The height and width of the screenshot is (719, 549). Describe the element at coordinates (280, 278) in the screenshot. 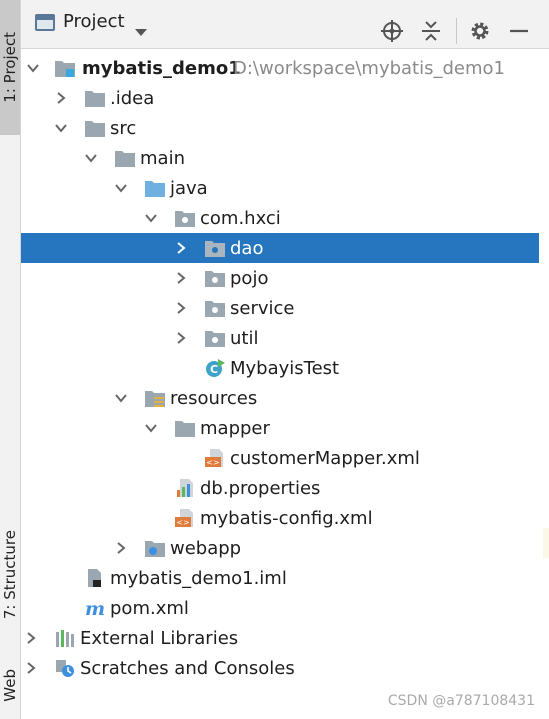

I see `tree-item-pojo: pojo` at that location.